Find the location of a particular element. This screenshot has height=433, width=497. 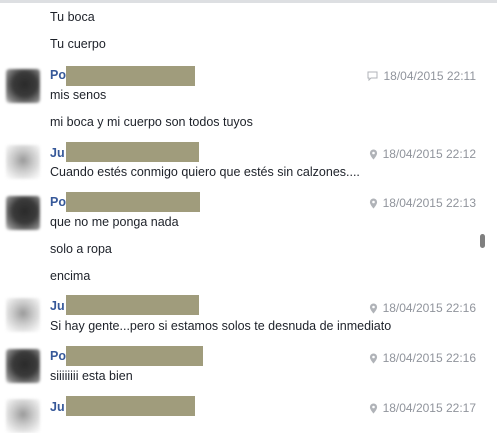

message-timestamp: 18/04/2015 22:12 is located at coordinates (429, 154).